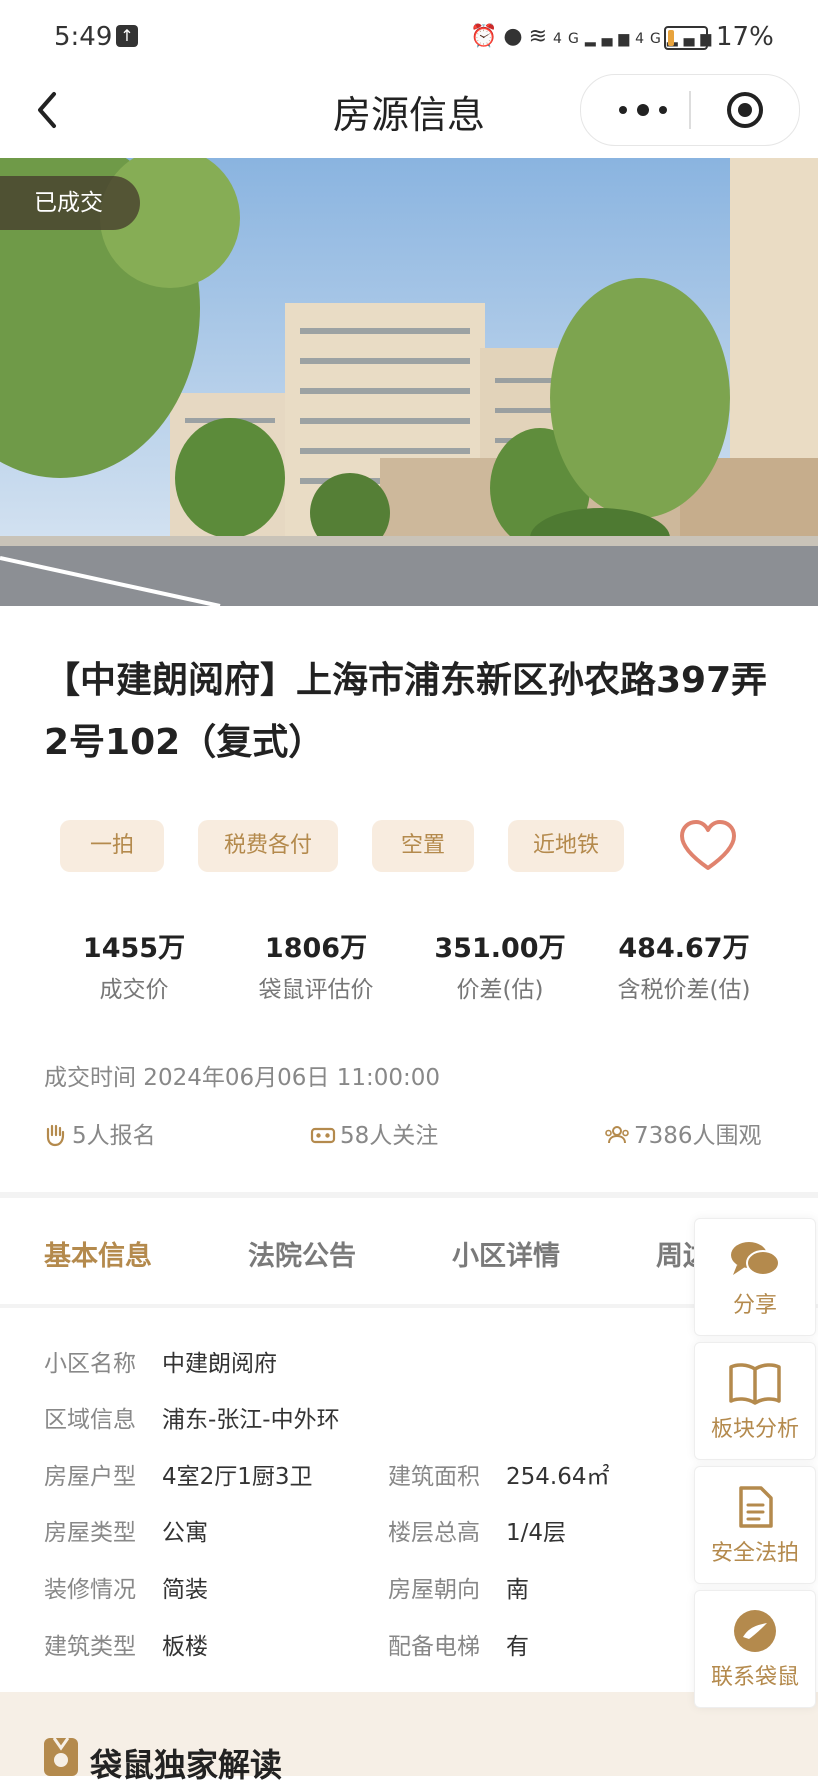  Describe the element at coordinates (83, 37) in the screenshot. I see `status-time: 5:49` at that location.